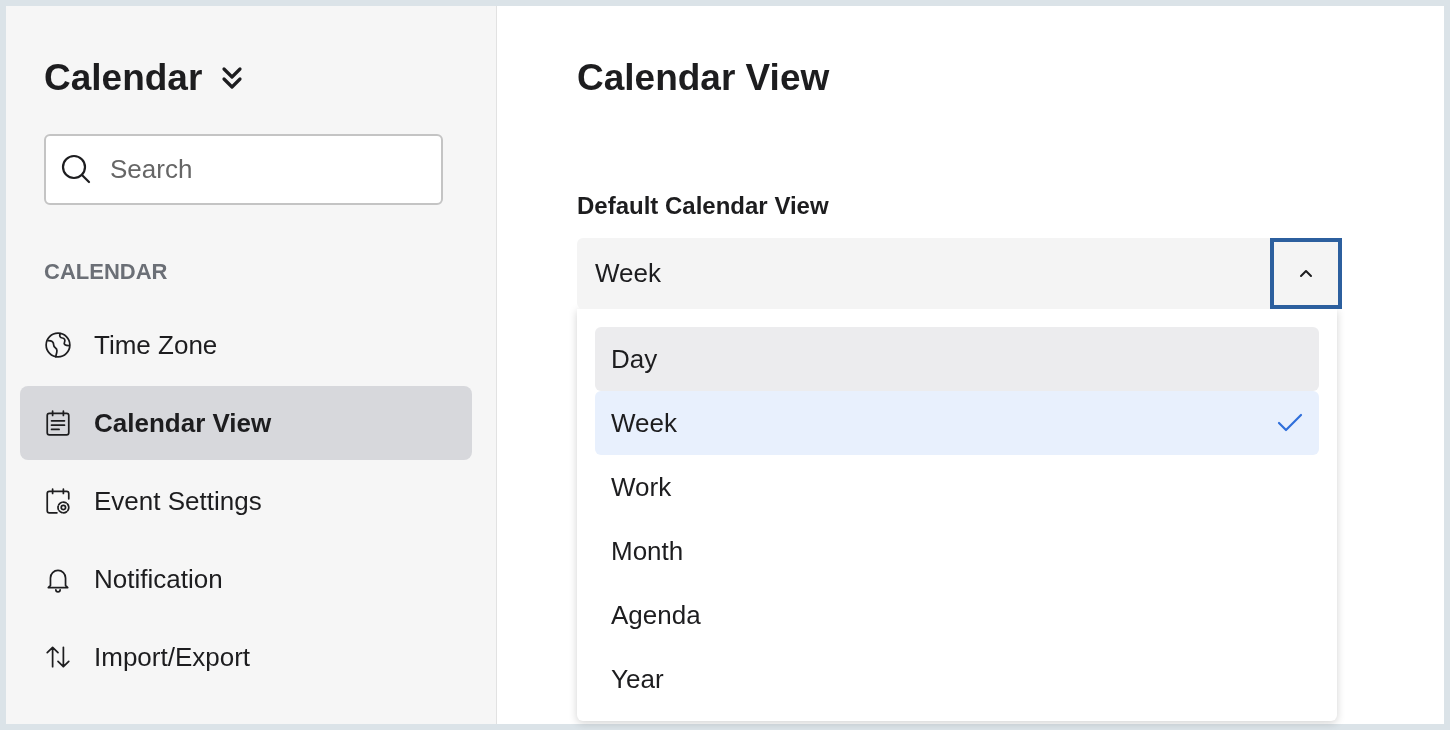 The image size is (1450, 730). Describe the element at coordinates (957, 359) in the screenshot. I see `dropdown-option: Day` at that location.